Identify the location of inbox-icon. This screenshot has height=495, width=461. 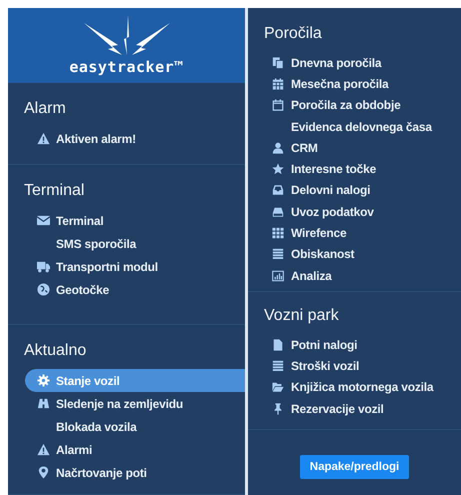
(278, 190).